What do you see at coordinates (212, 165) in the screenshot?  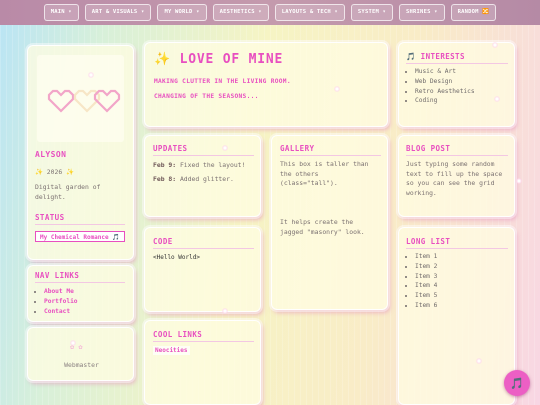 I see `update-text: Fixed the layout!` at bounding box center [212, 165].